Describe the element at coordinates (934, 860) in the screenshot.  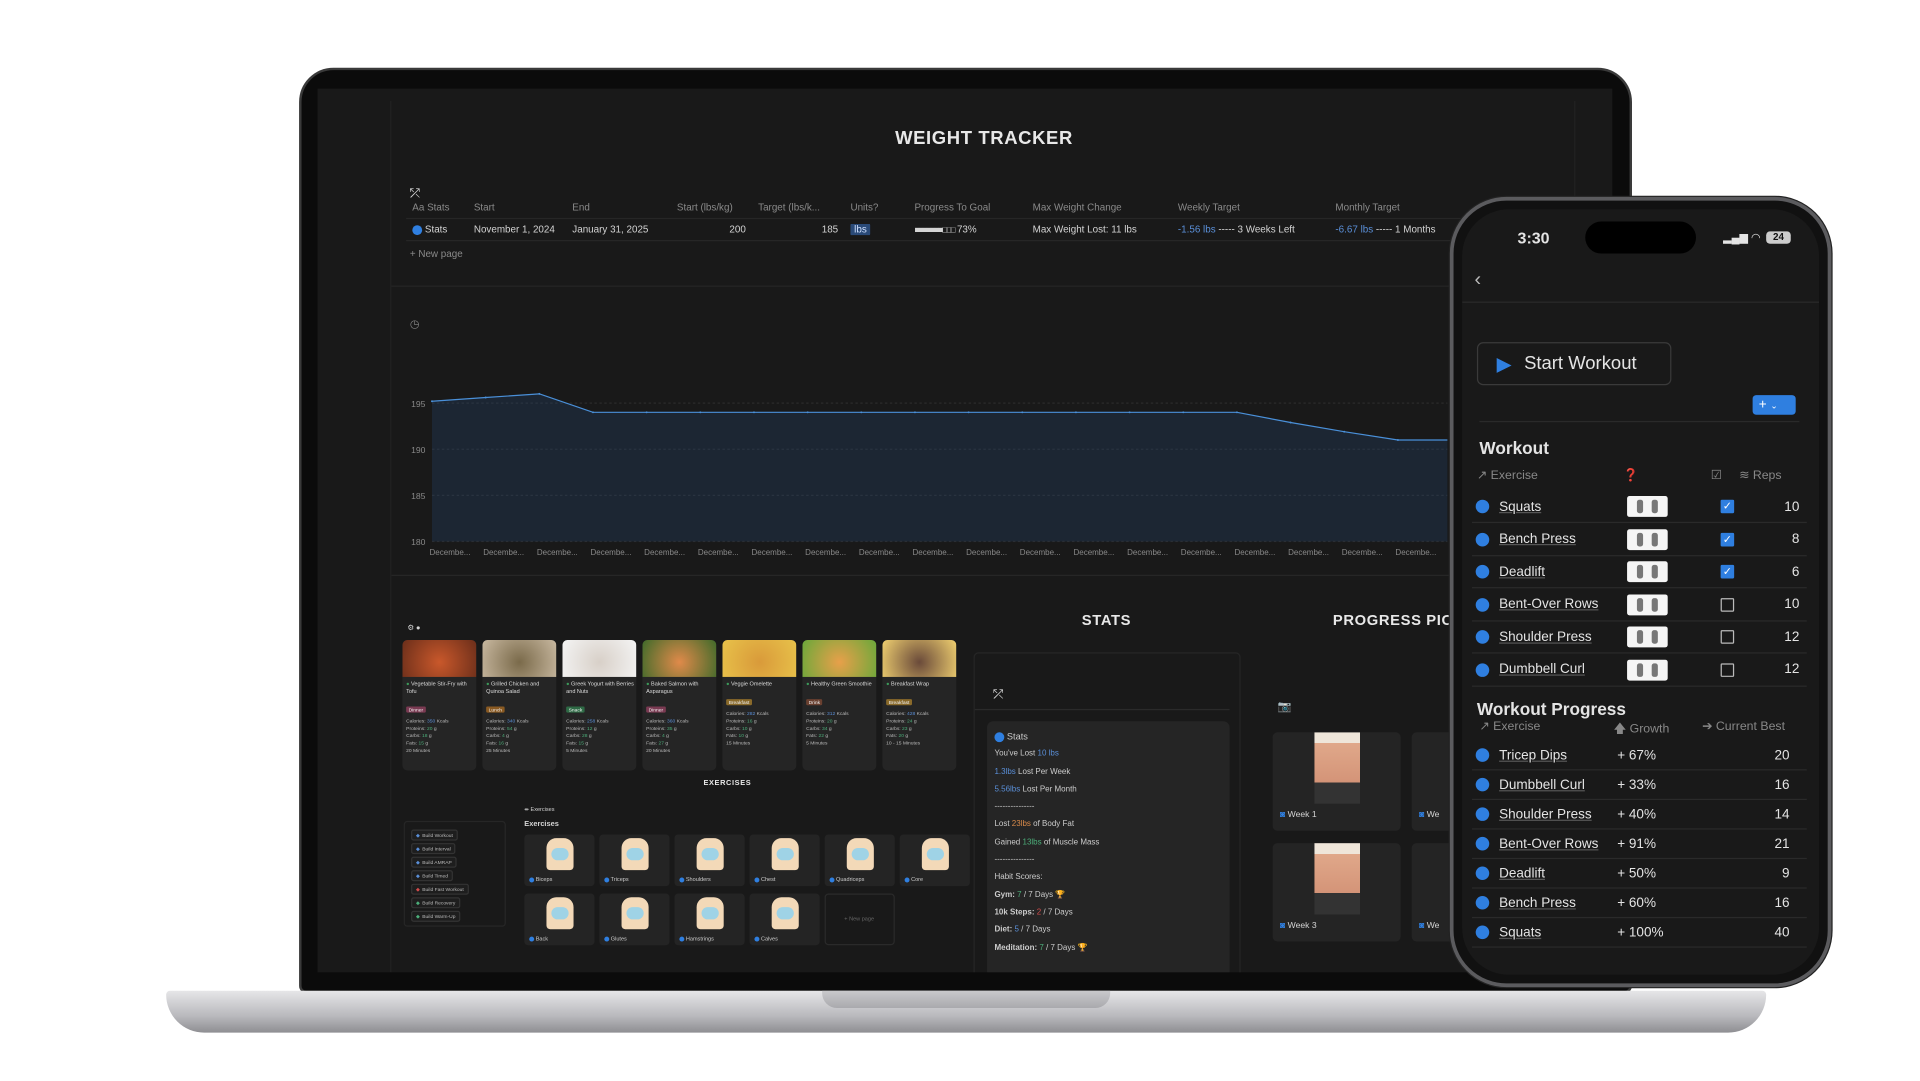
I see `exercise-tile: Core` at that location.